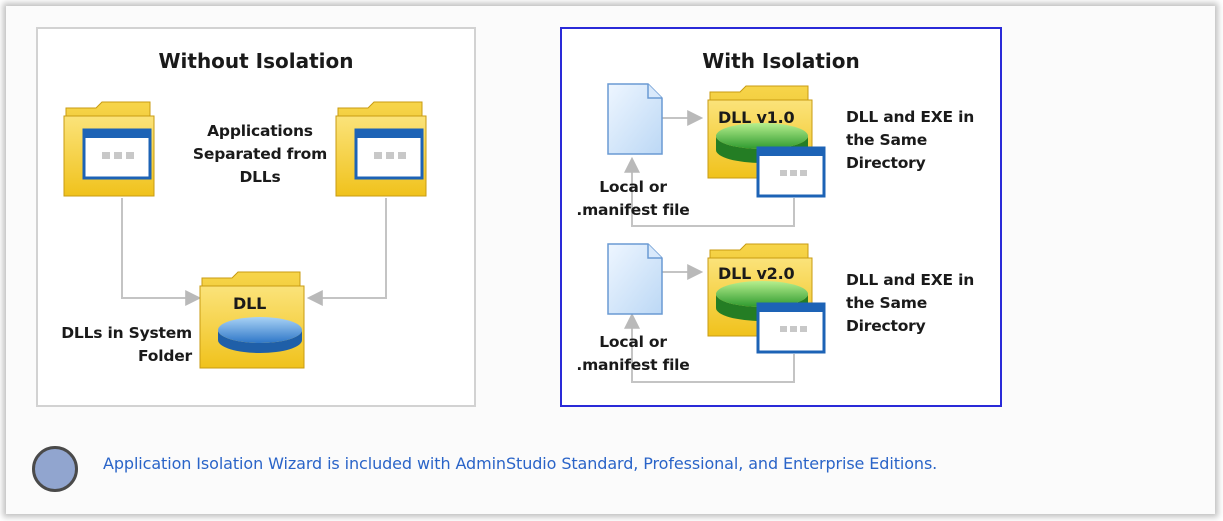 The image size is (1223, 521). What do you see at coordinates (260, 154) in the screenshot?
I see `applications-separated-label: Applications Separated from DLLs` at bounding box center [260, 154].